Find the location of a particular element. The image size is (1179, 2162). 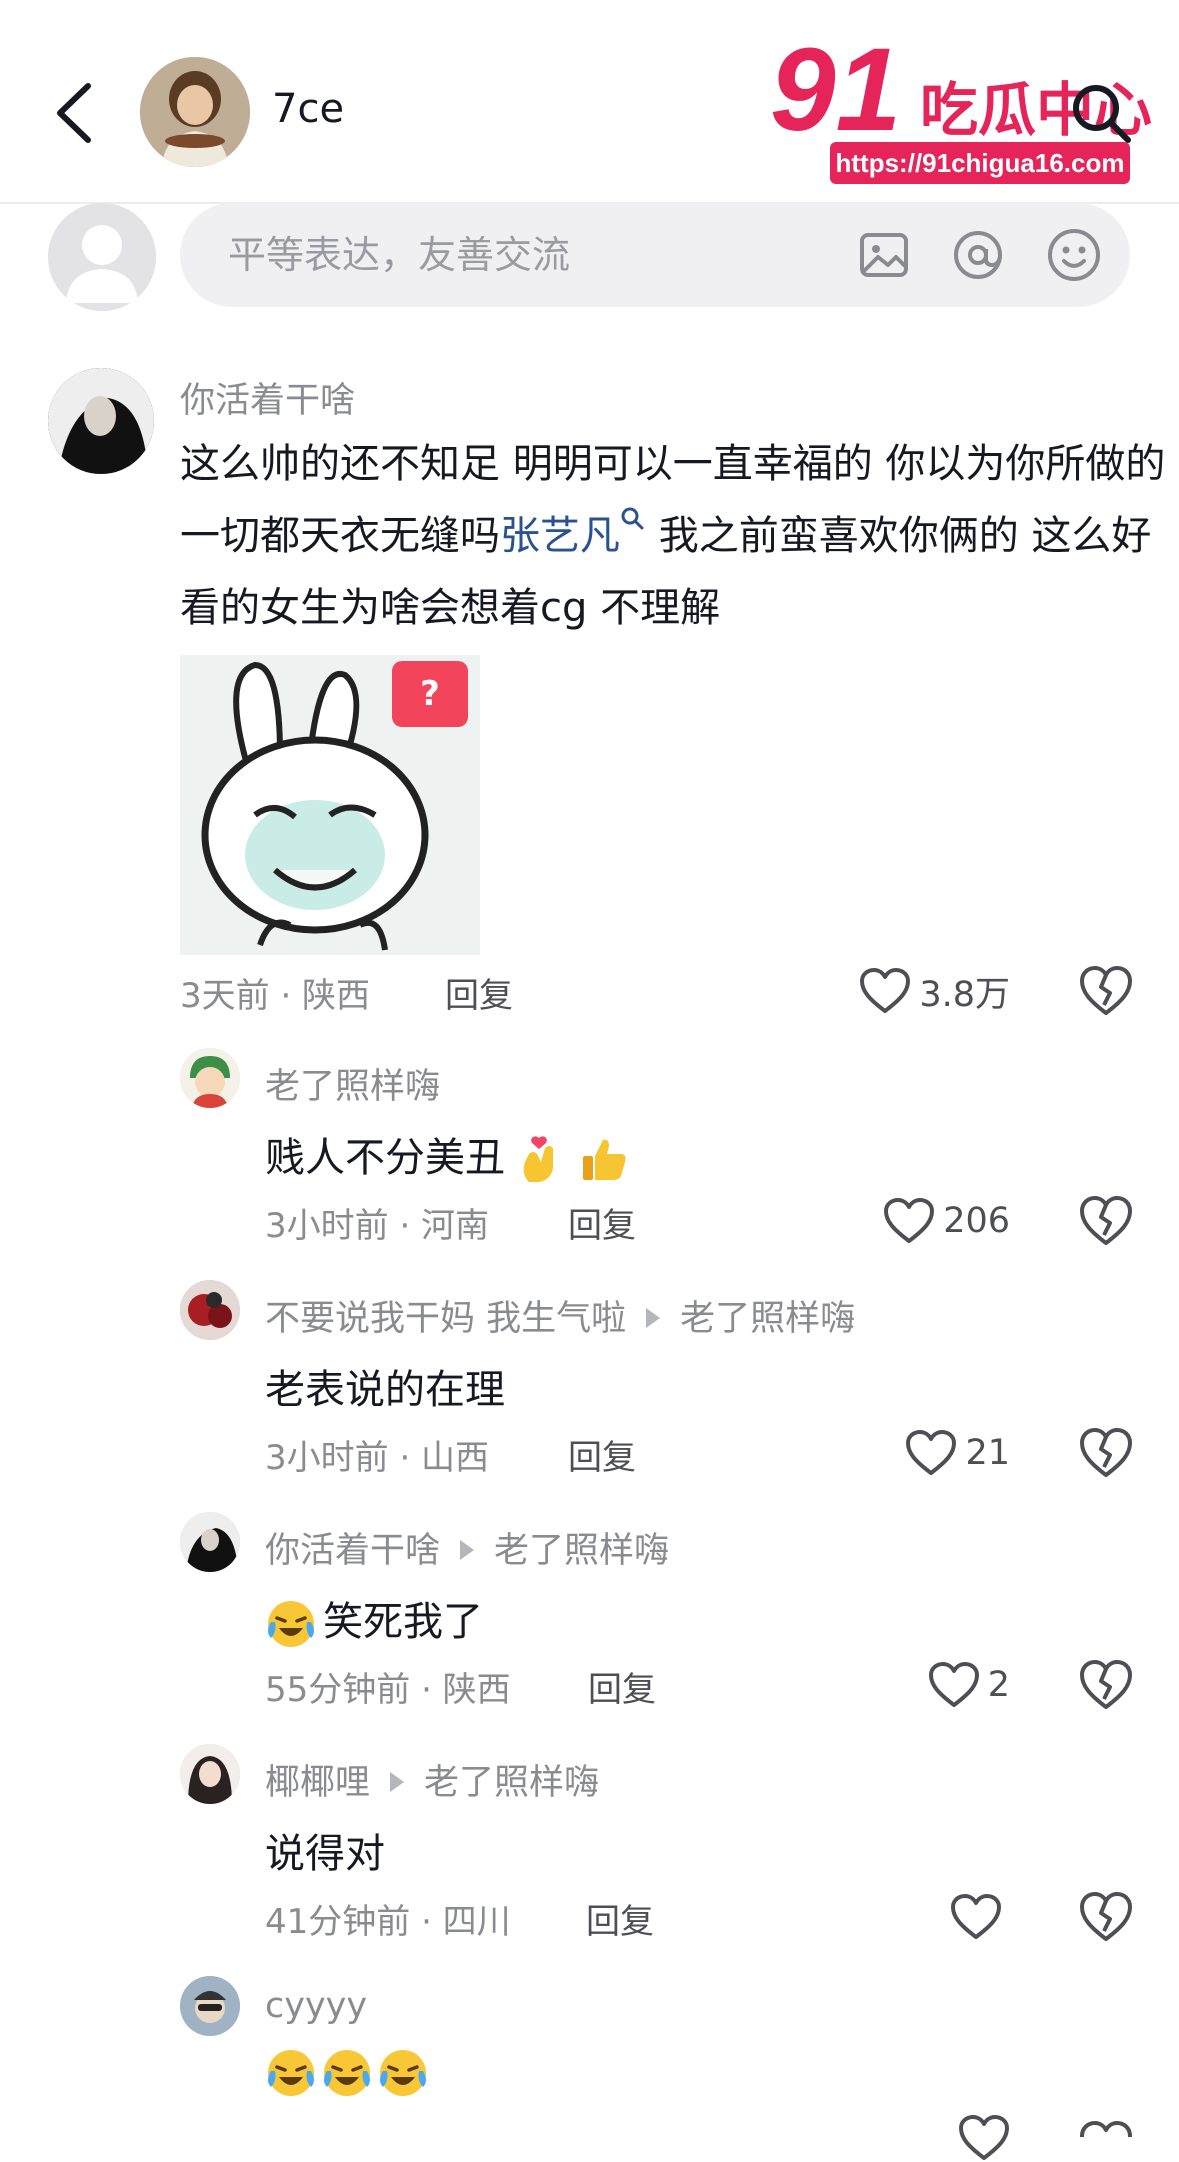

mention-search-icon is located at coordinates (632, 518).